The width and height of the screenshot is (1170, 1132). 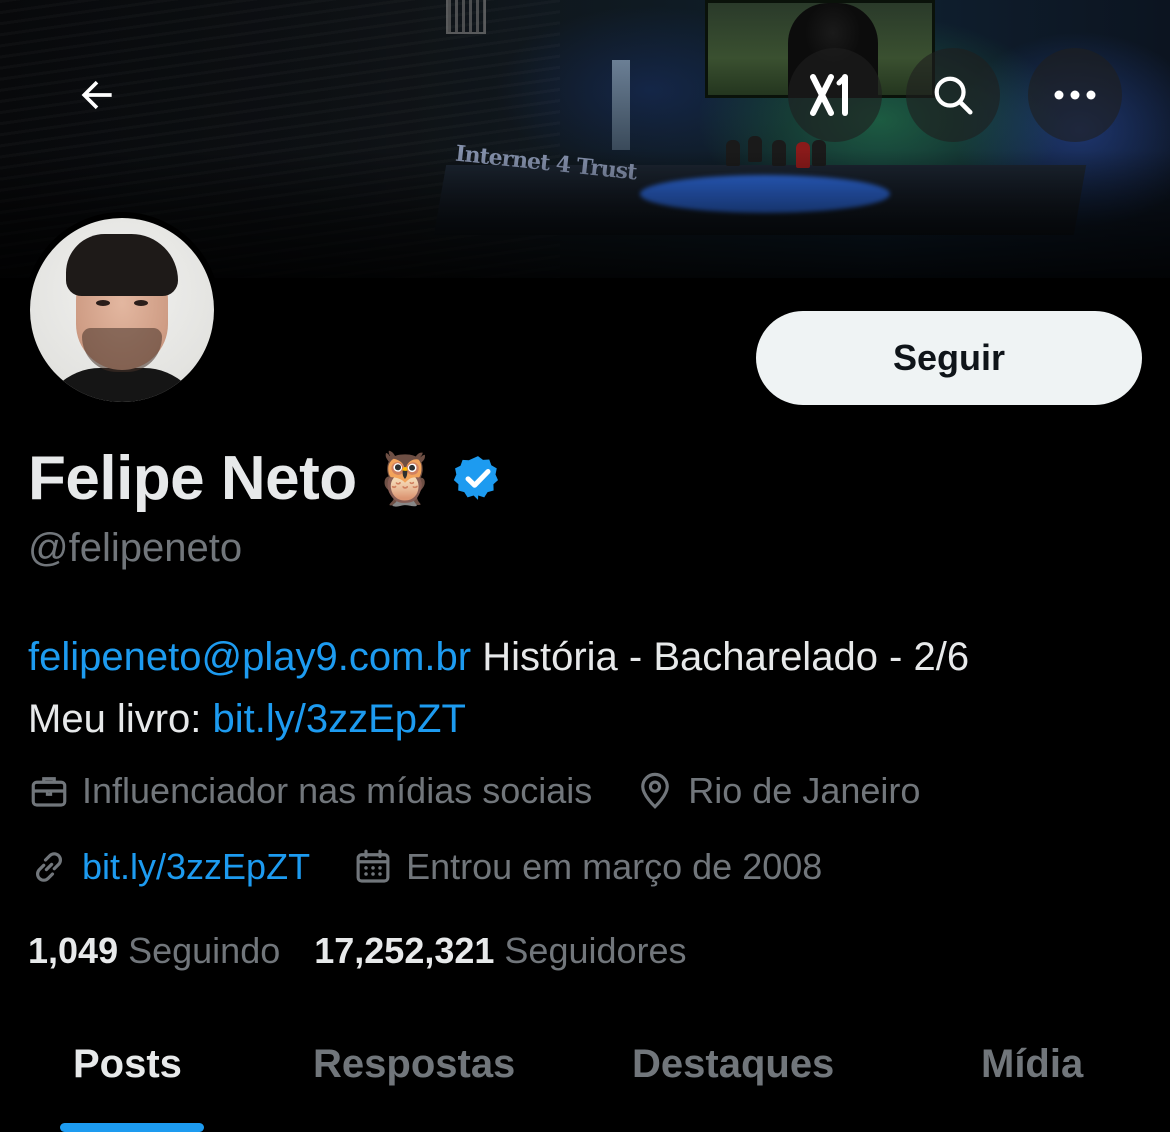 What do you see at coordinates (404, 950) in the screenshot?
I see `followers-count: 17,252,321` at bounding box center [404, 950].